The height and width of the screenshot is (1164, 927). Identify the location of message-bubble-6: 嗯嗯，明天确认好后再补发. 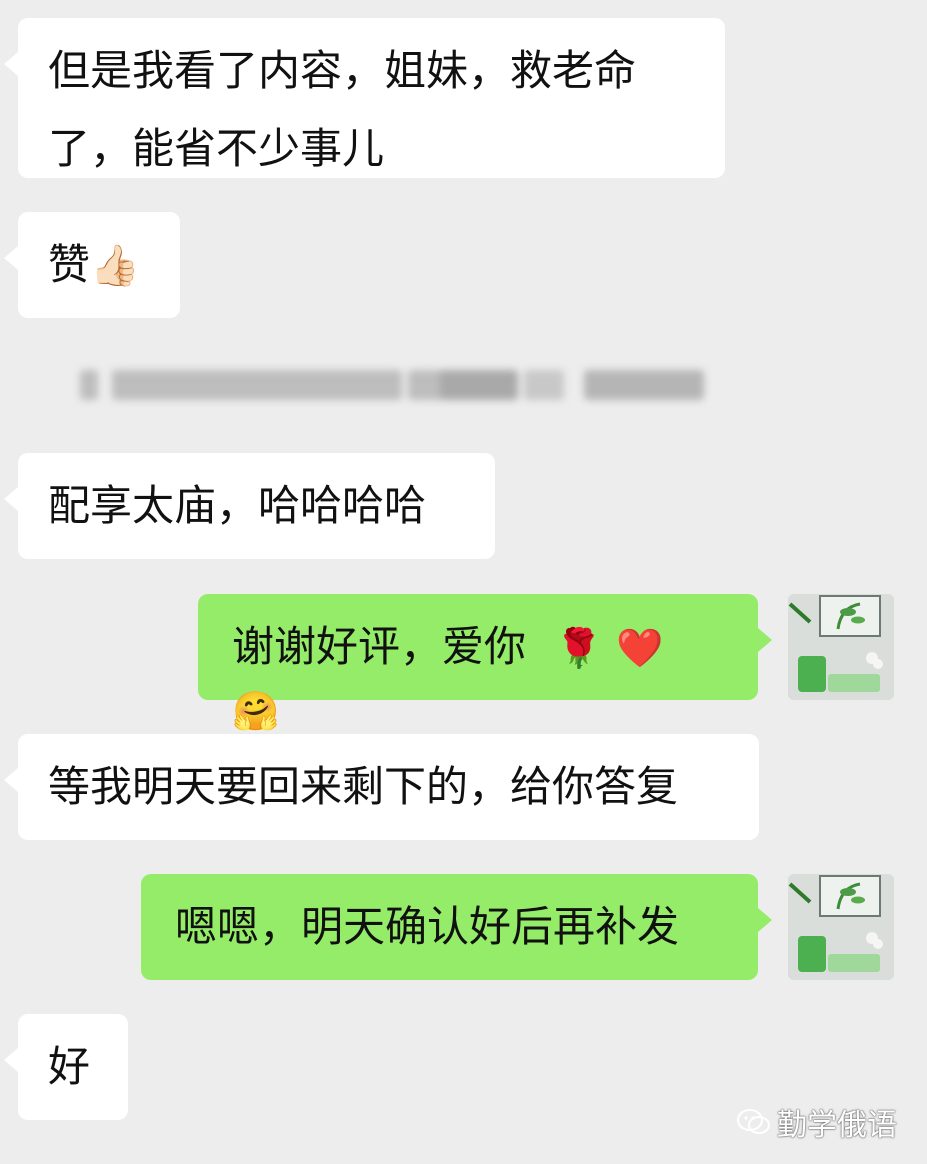
(456, 927).